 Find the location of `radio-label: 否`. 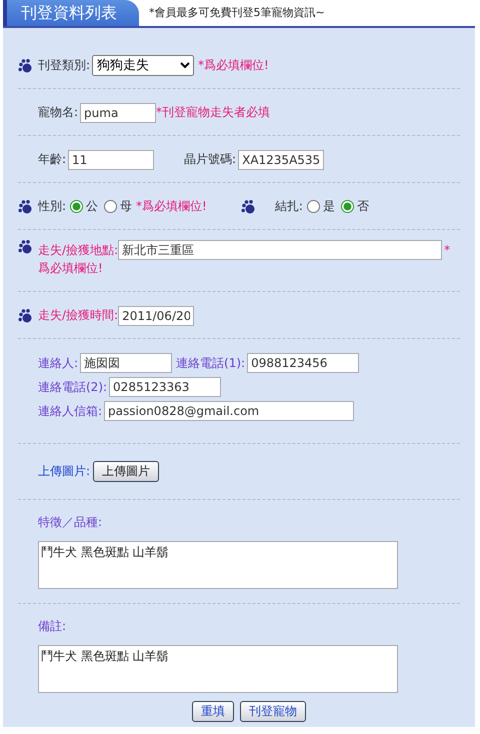

radio-label: 否 is located at coordinates (362, 206).